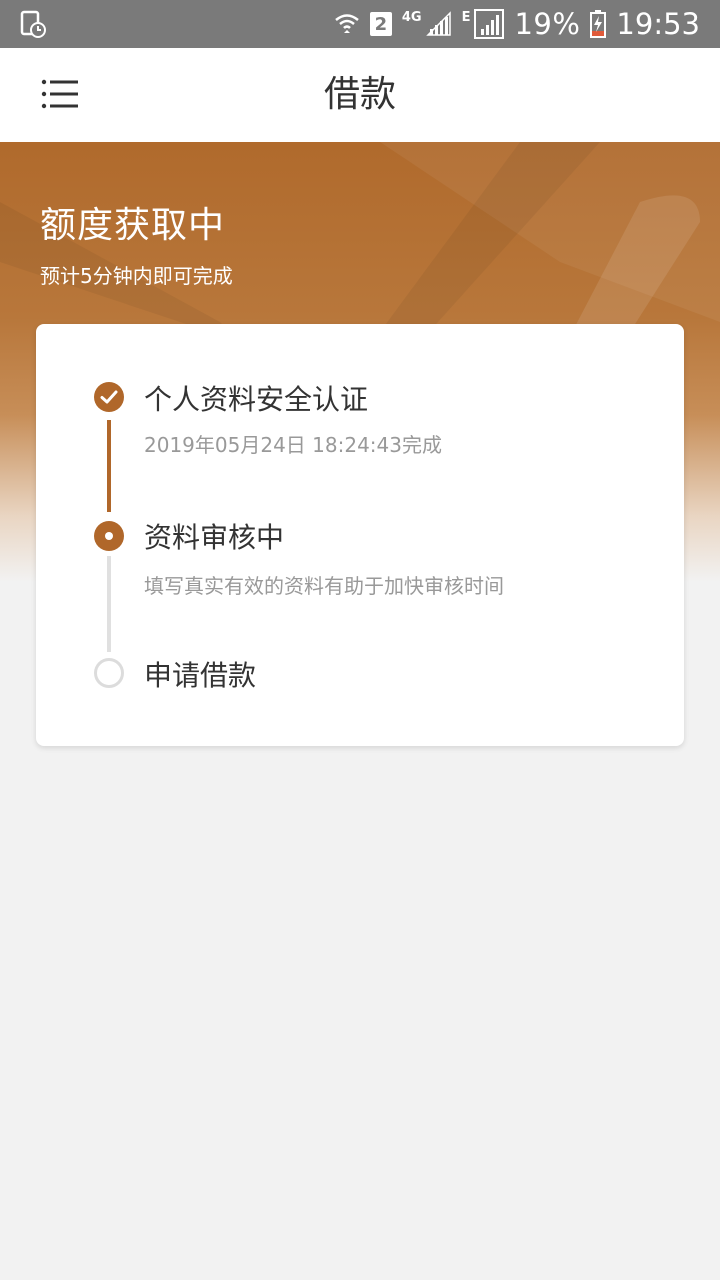 Image resolution: width=720 pixels, height=1280 pixels. Describe the element at coordinates (33, 24) in the screenshot. I see `screen-timer-icon` at that location.